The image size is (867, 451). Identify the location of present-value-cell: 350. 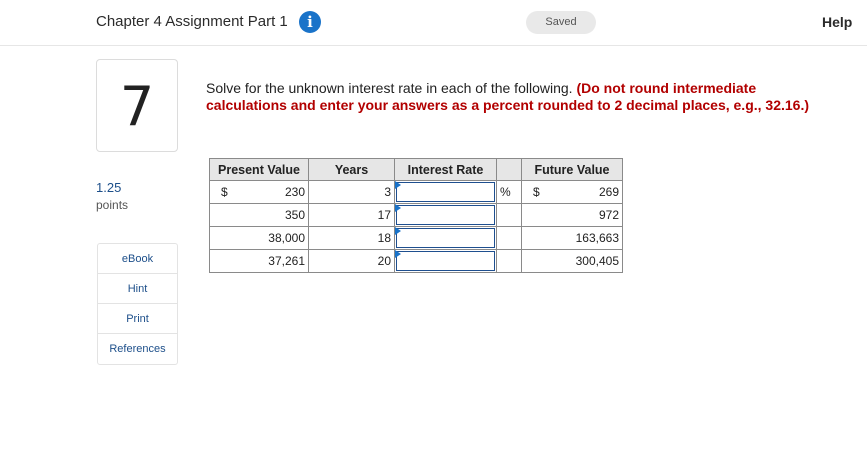
(259, 215).